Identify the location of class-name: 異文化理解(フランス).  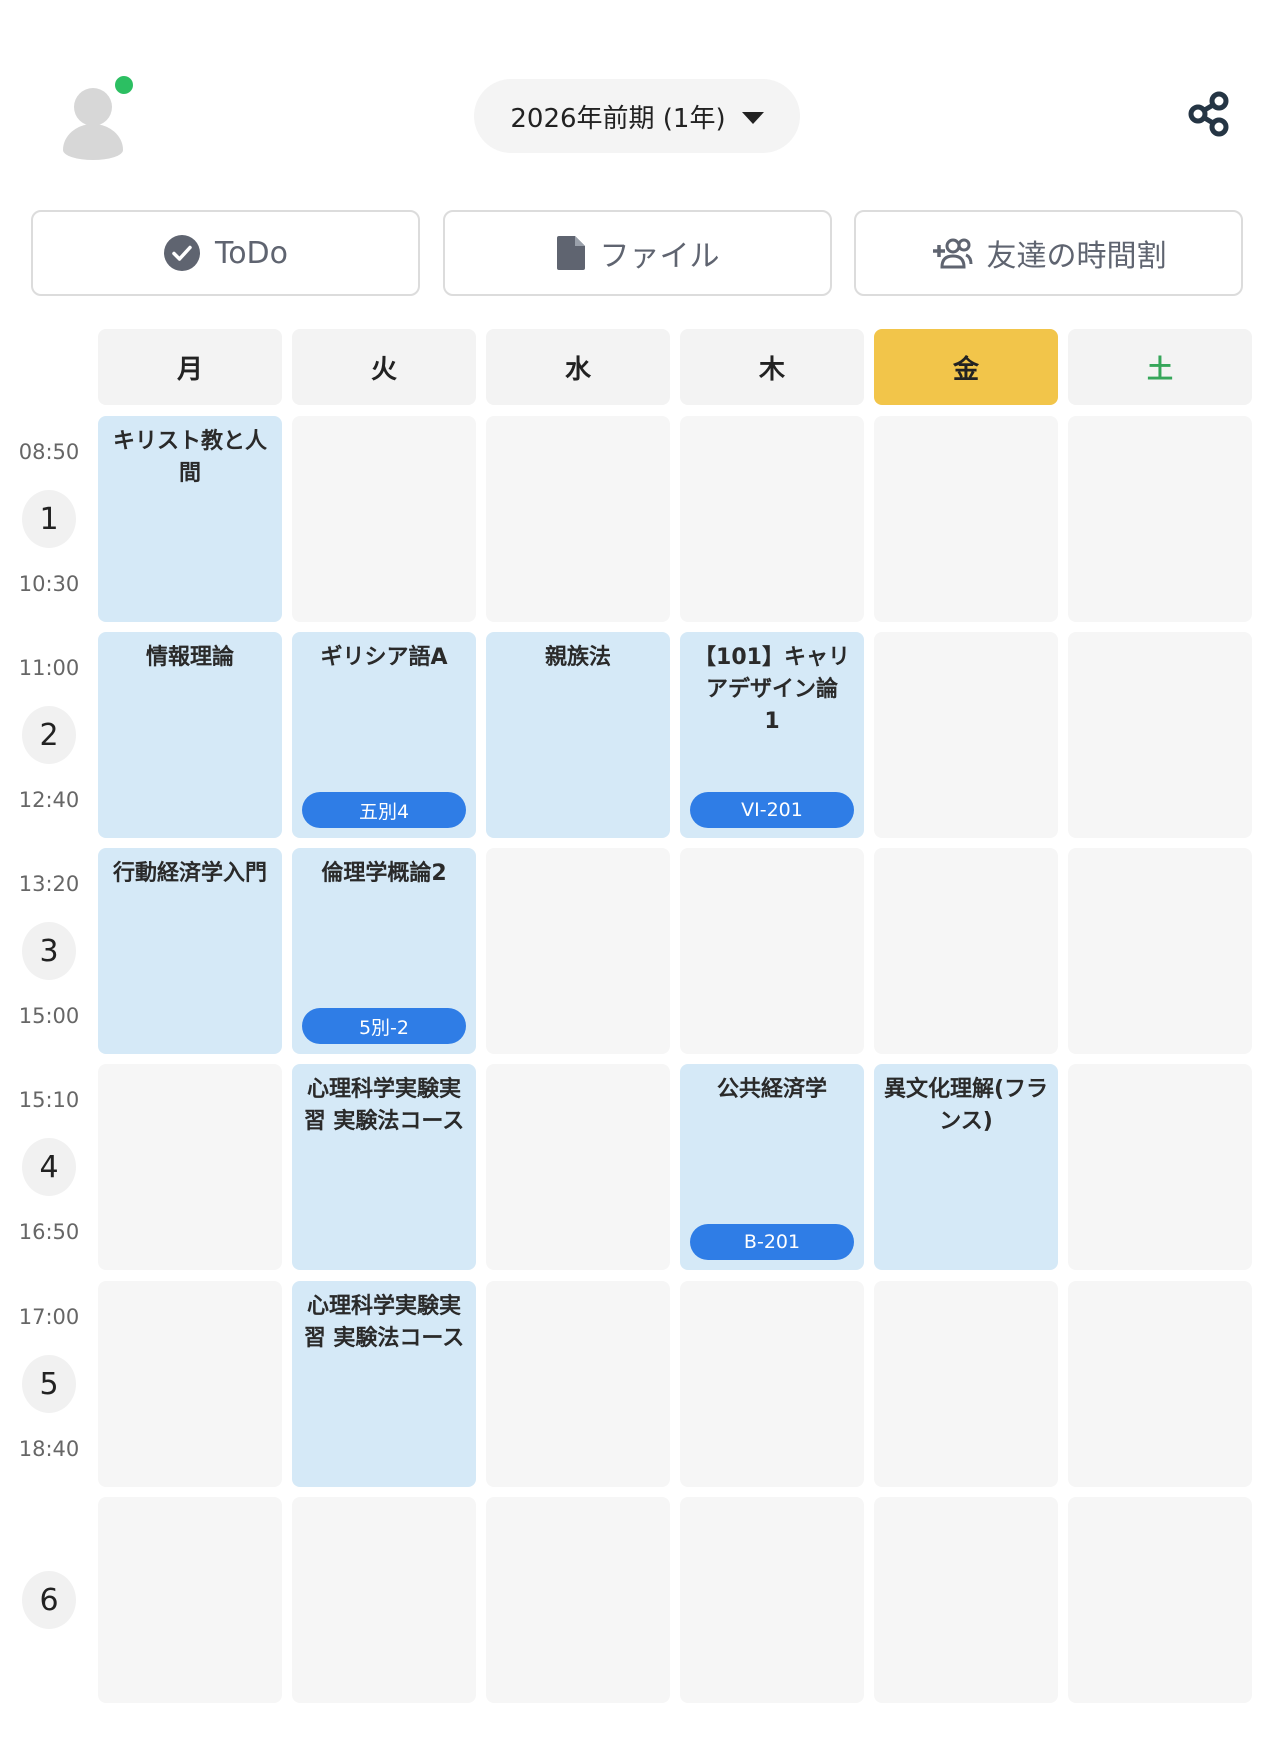
(966, 1105).